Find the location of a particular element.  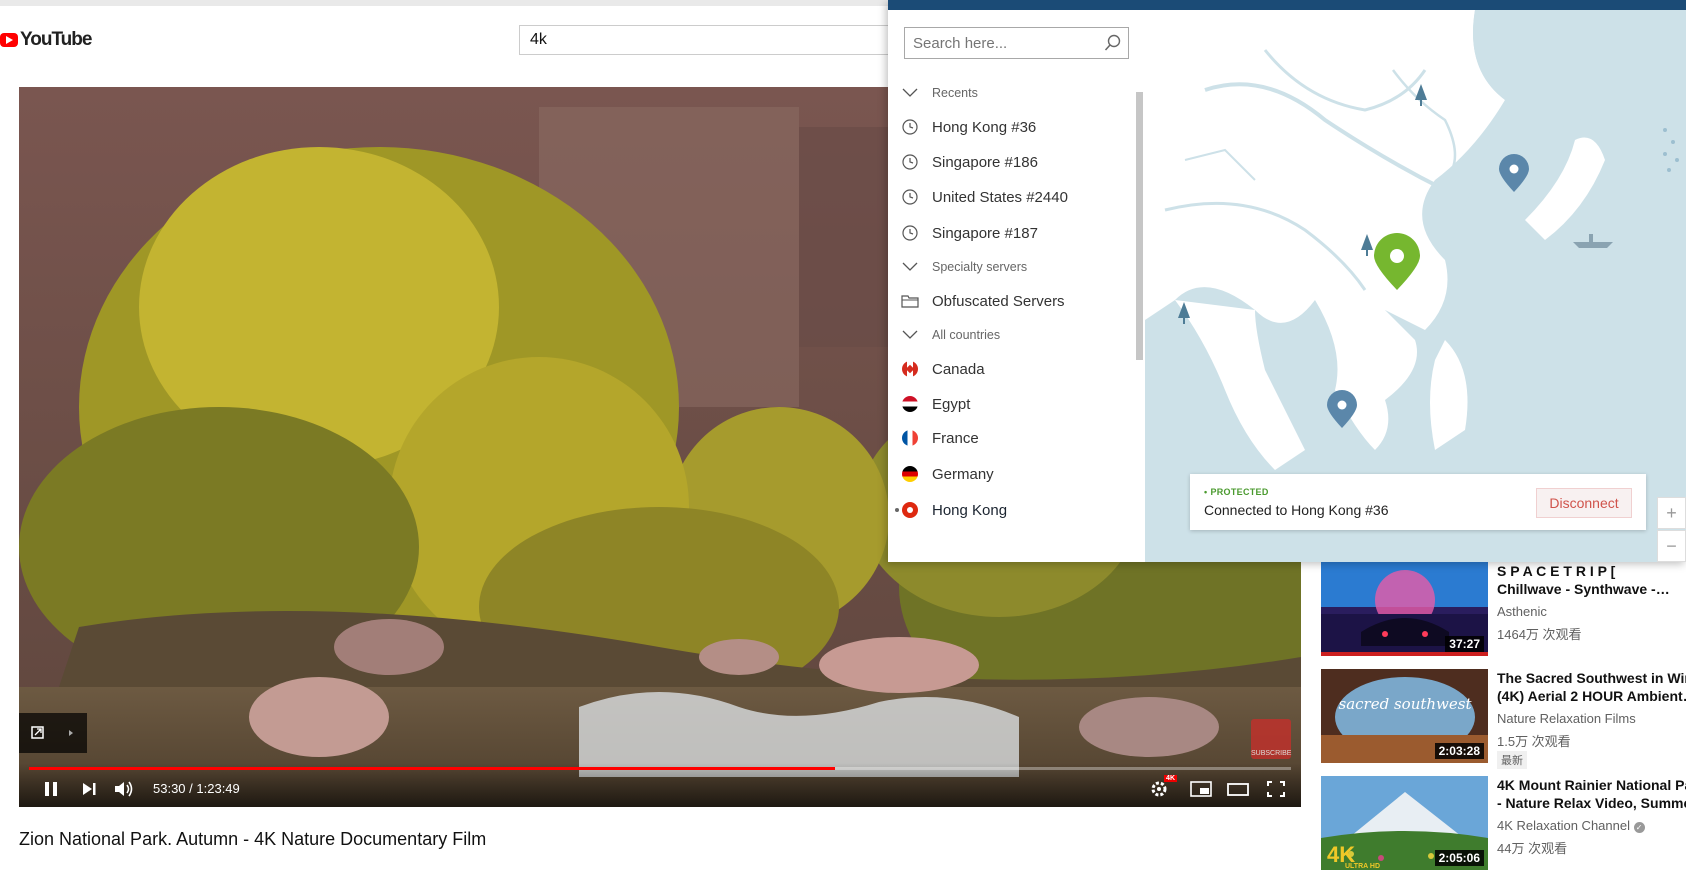

volume-button is located at coordinates (124, 789).